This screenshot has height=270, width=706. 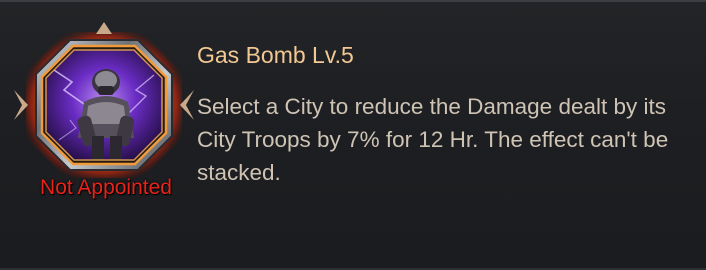 What do you see at coordinates (106, 187) in the screenshot?
I see `appointment-status-label: Not Appointed` at bounding box center [106, 187].